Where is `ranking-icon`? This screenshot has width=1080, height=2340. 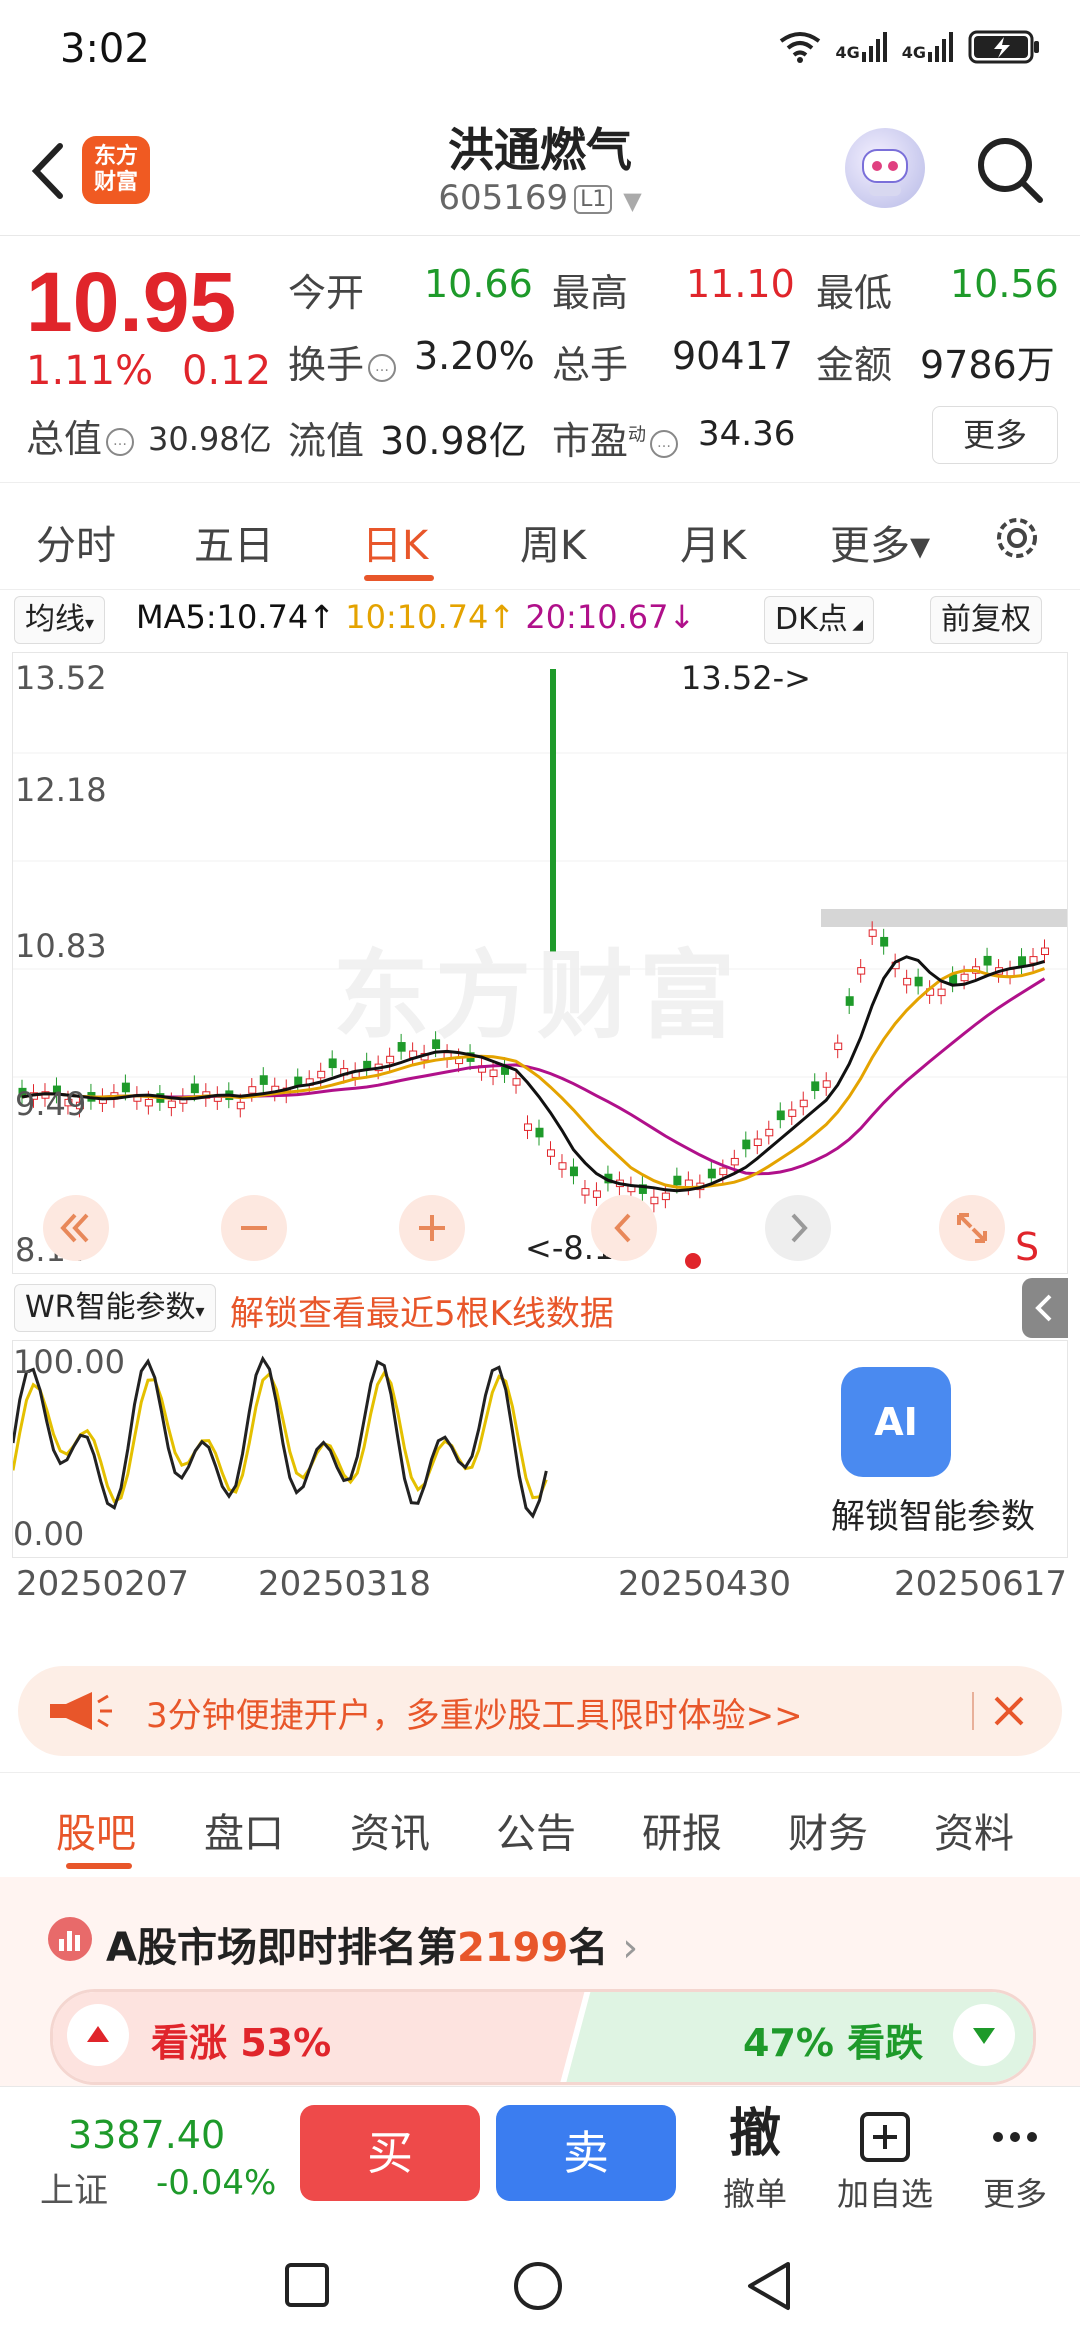 ranking-icon is located at coordinates (70, 1939).